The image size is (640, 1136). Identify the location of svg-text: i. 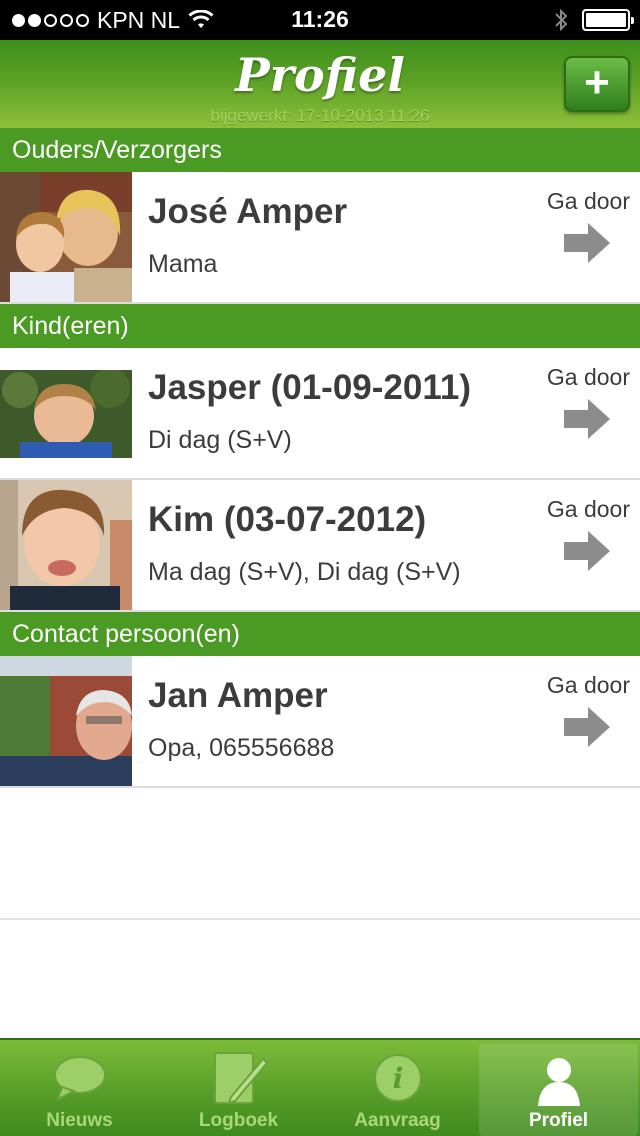
(397, 1078).